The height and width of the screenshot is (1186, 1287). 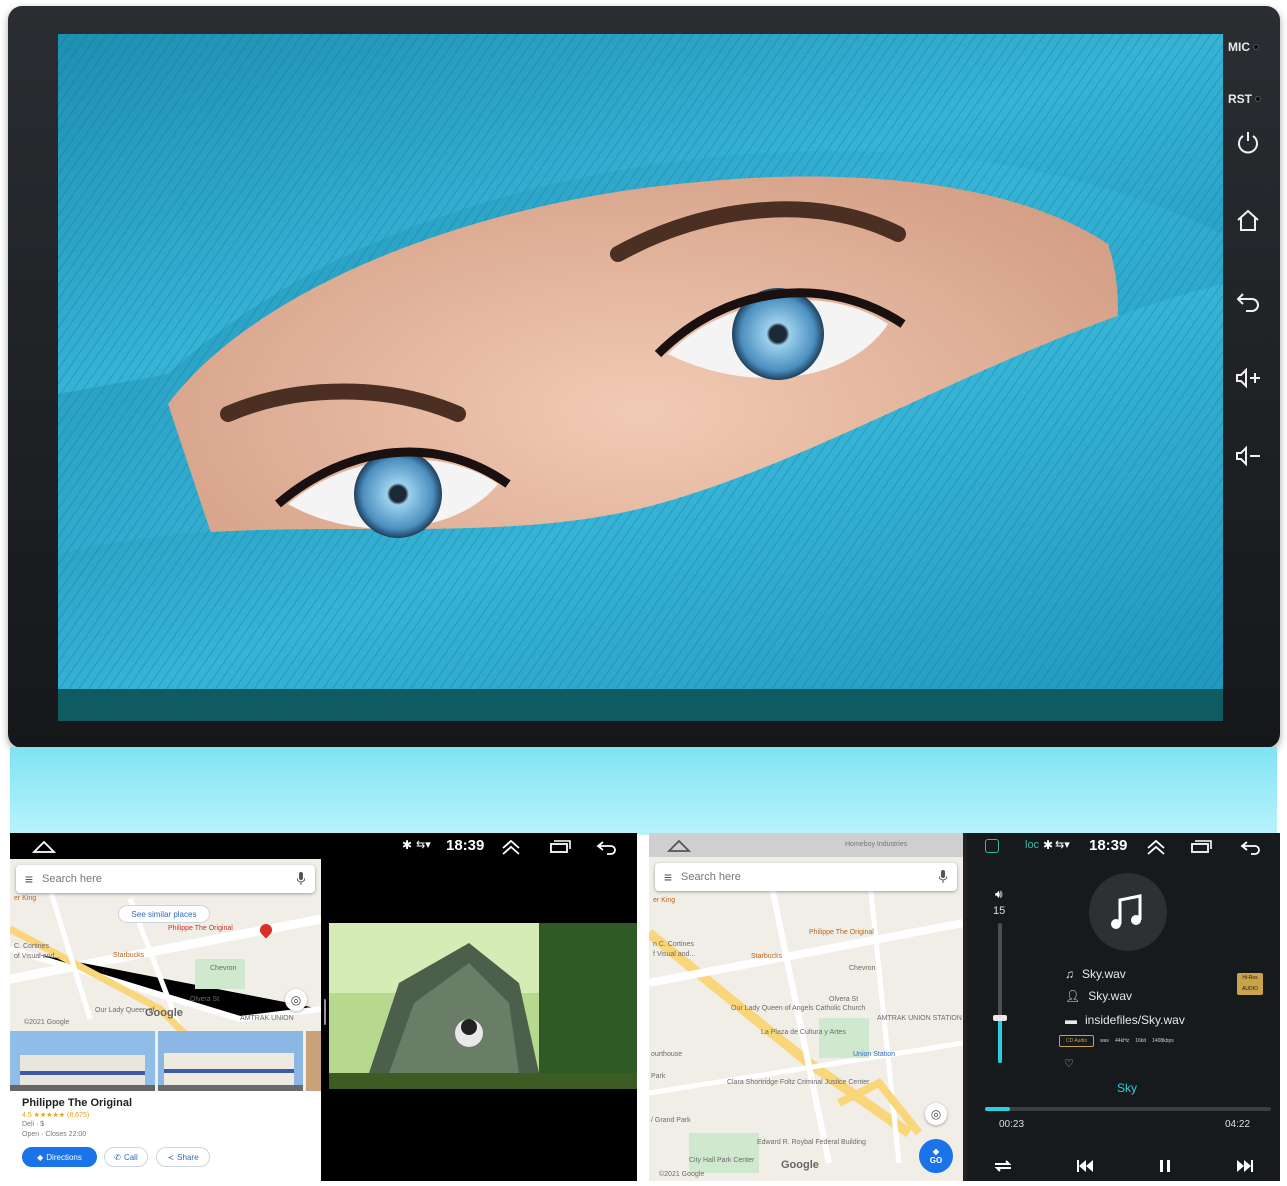 I want to click on path-row: ▬ insidefiles/Sky.wav, so click(x=1125, y=1020).